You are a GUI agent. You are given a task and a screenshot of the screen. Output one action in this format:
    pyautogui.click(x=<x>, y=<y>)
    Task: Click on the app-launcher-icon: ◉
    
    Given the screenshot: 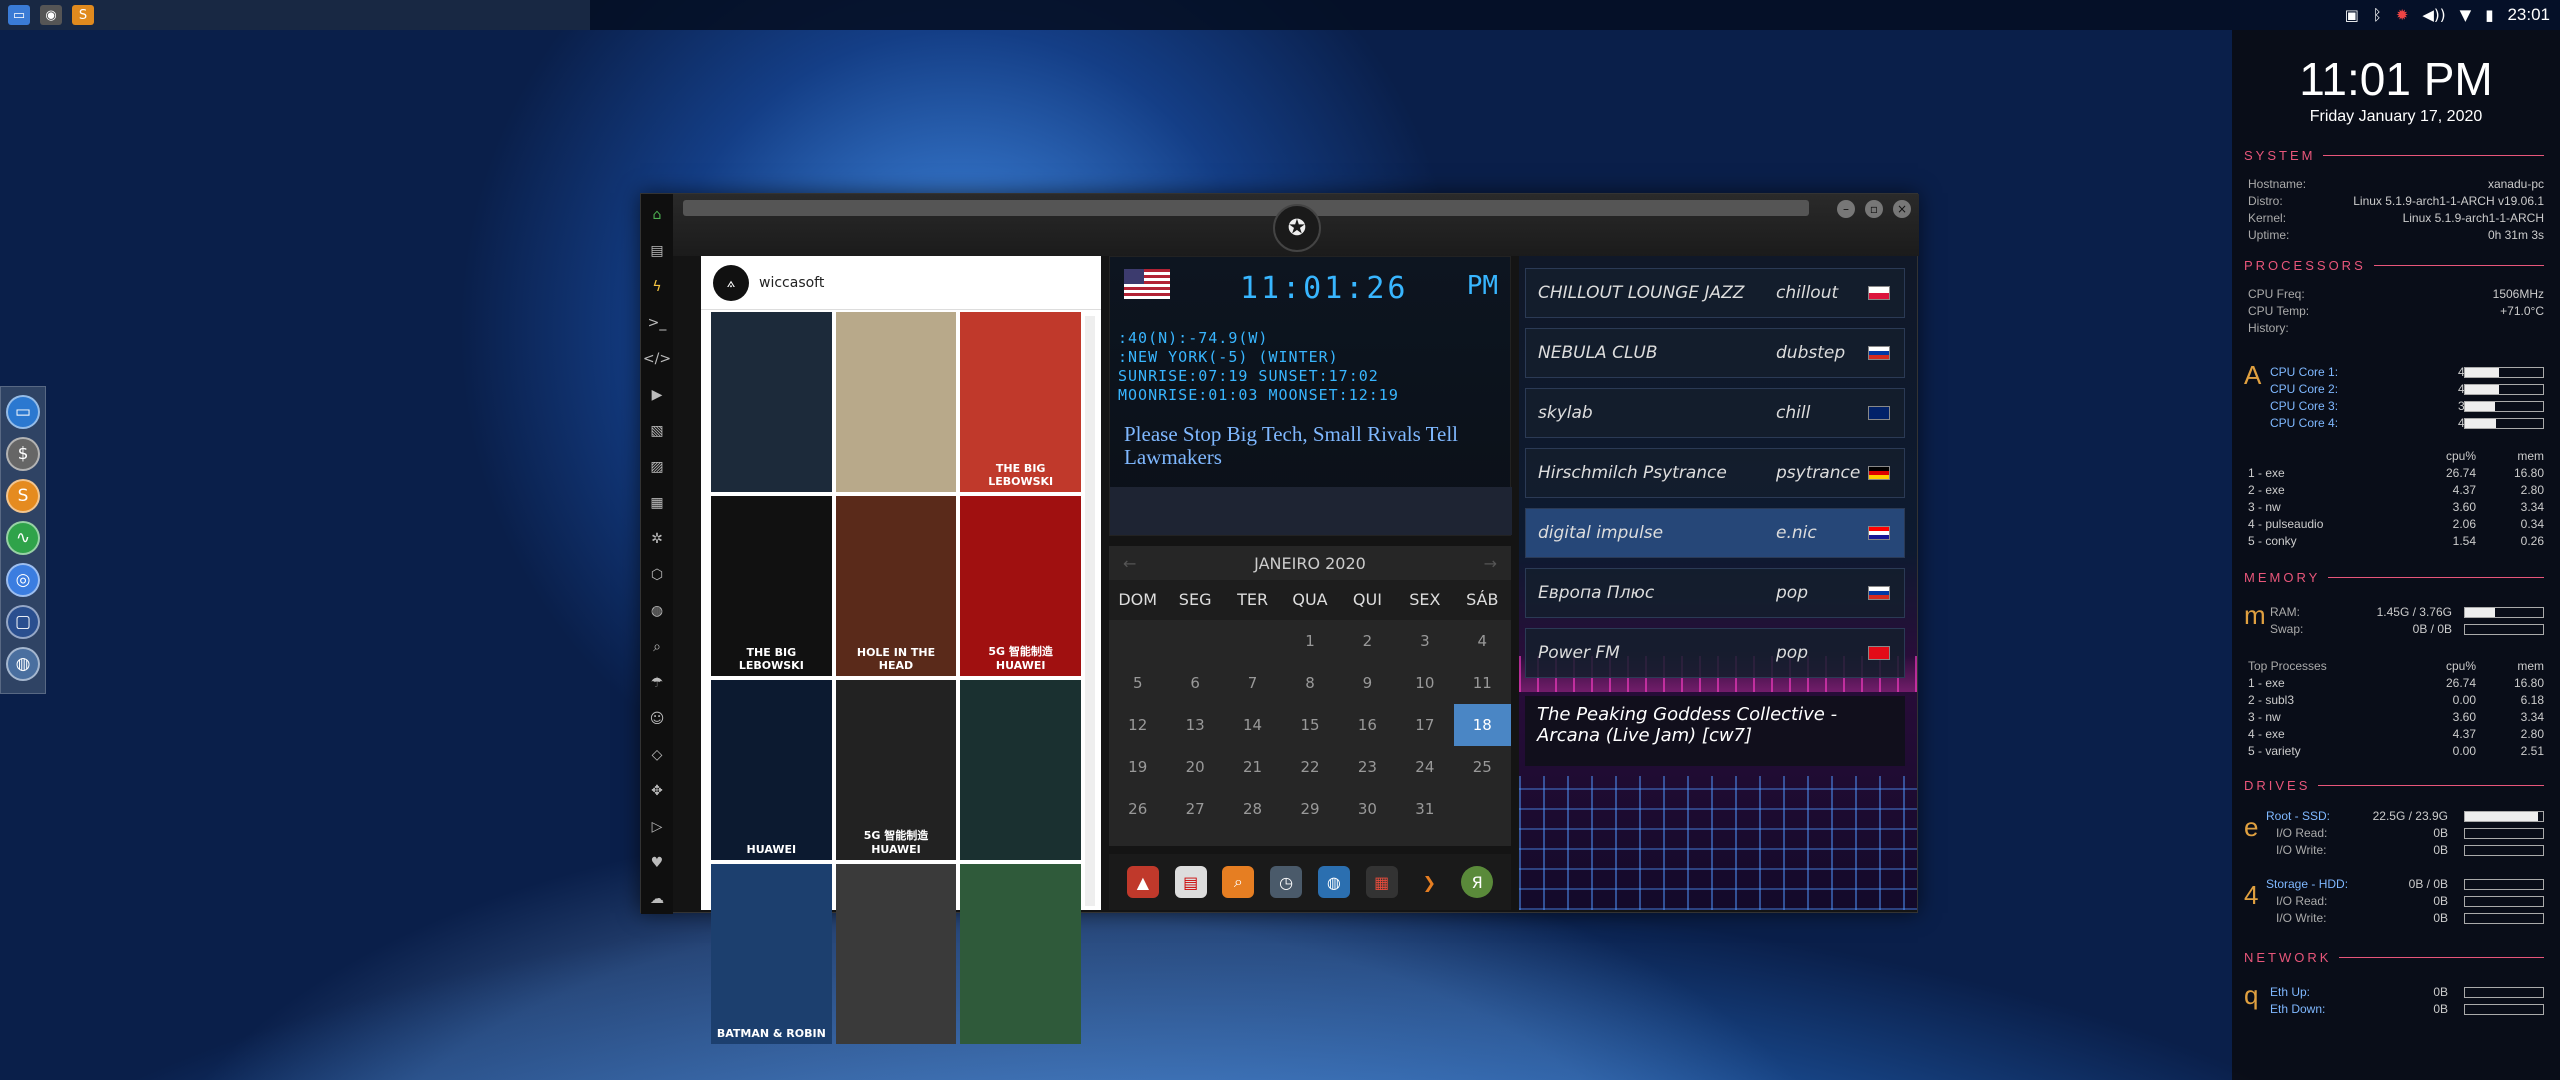 What is the action you would take?
    pyautogui.click(x=51, y=15)
    